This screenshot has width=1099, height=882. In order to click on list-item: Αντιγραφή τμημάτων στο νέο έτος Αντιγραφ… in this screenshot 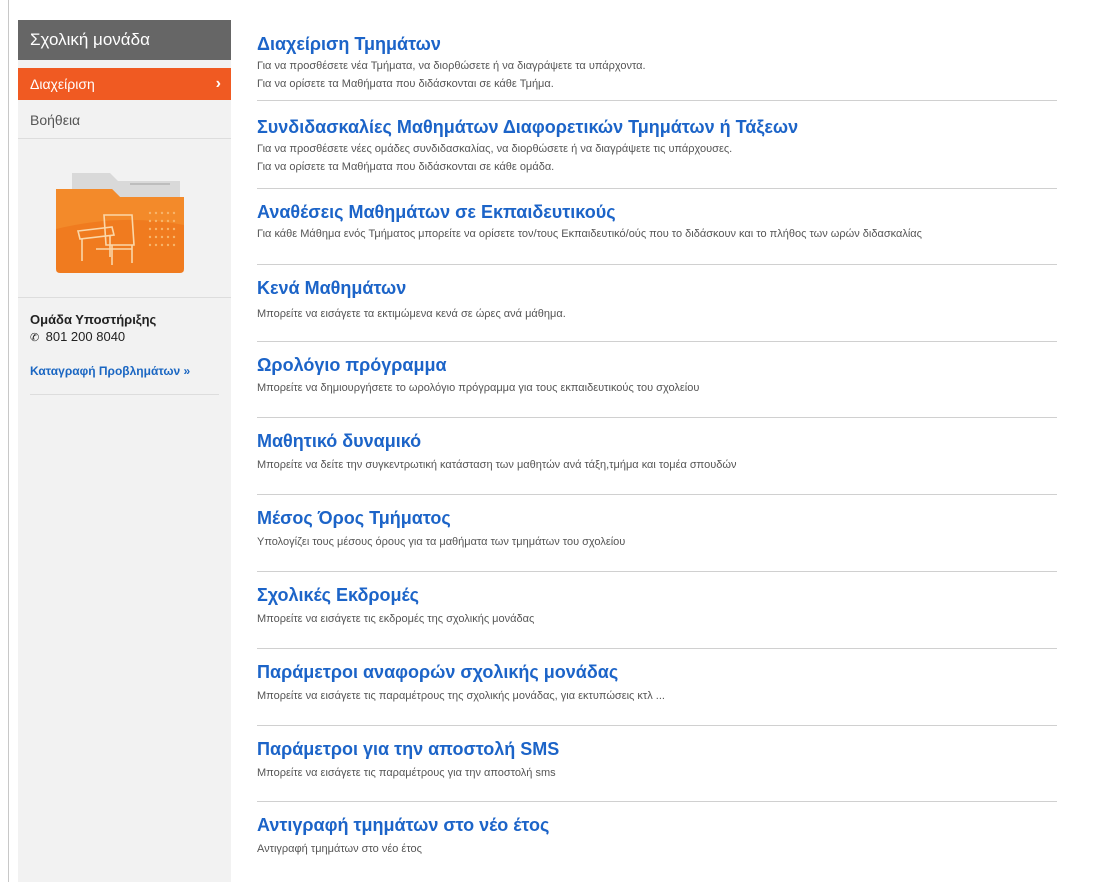, I will do `click(657, 830)`.